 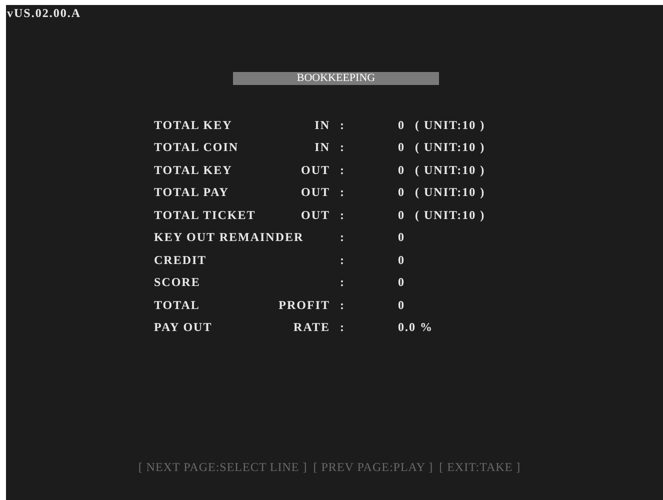 I want to click on row-label: TOTAL PAY, so click(x=191, y=192).